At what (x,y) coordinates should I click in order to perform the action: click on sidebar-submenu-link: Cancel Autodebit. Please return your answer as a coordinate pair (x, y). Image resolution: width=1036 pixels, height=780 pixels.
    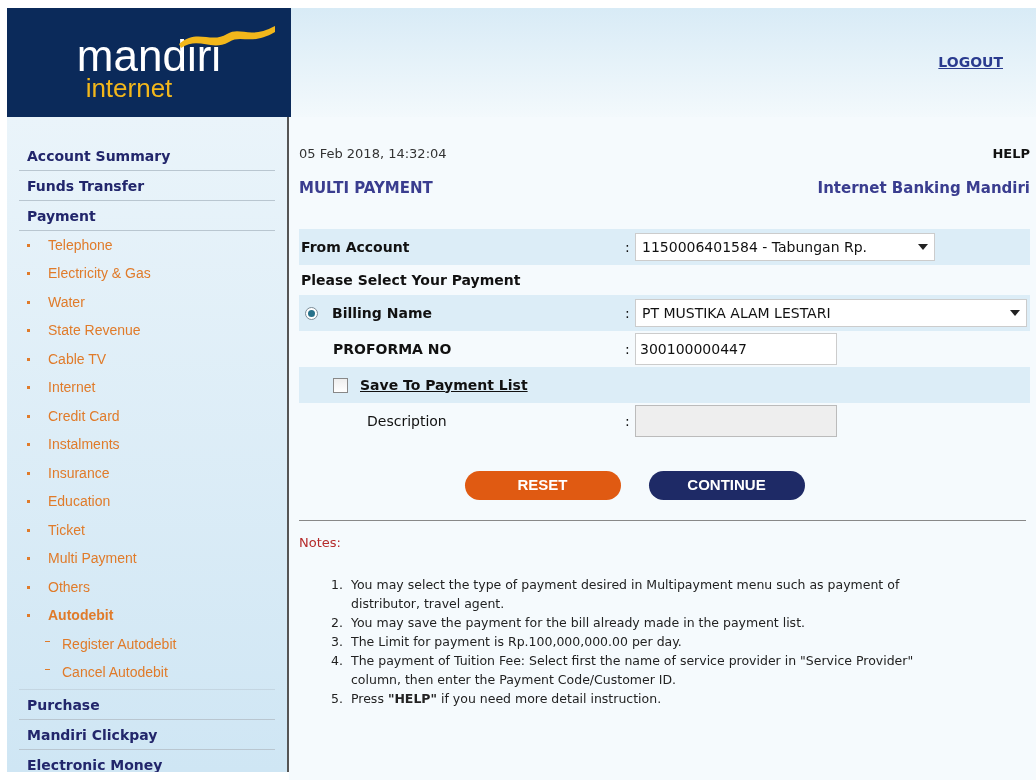
    Looking at the image, I should click on (115, 673).